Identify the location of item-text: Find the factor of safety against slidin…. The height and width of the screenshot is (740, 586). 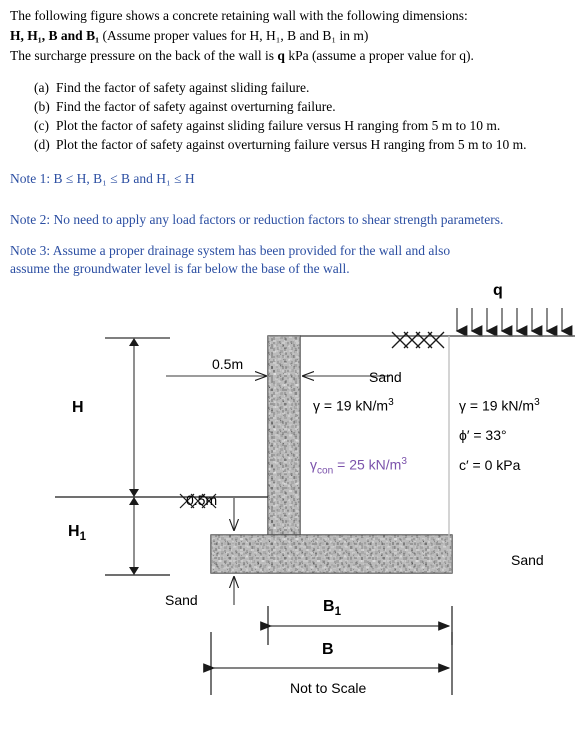
(183, 87).